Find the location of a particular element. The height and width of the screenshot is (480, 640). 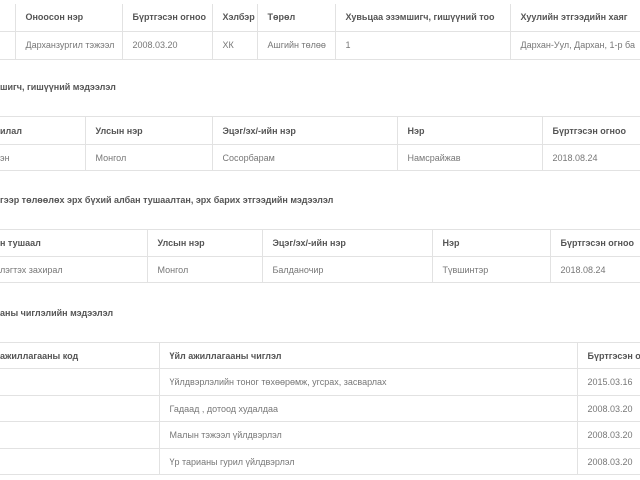

officials-header-cell: Бүртгэсэн огноо is located at coordinates (594, 243).